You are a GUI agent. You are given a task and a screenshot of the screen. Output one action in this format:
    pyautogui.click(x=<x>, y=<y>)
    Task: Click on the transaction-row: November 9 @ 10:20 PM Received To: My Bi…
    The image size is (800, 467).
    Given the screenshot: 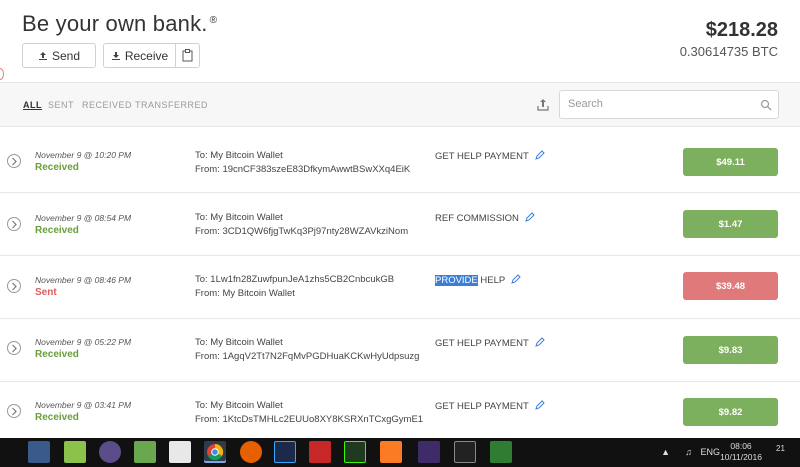 What is the action you would take?
    pyautogui.click(x=400, y=161)
    